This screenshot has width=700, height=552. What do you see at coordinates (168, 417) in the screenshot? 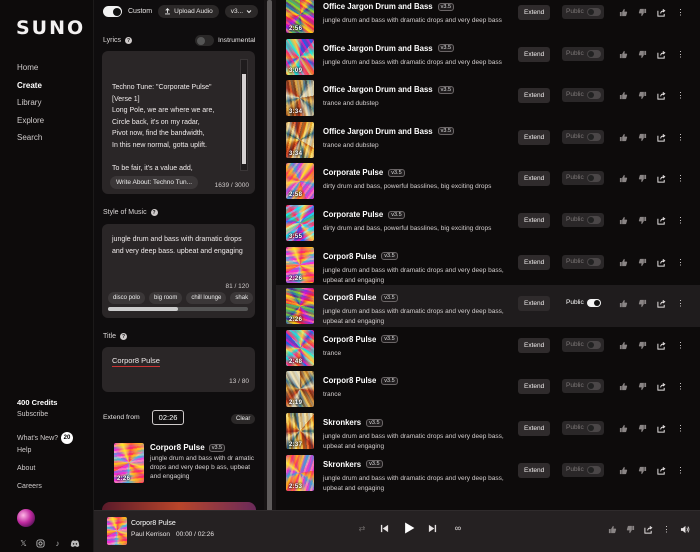
I see `extend-time-input: 02:26` at bounding box center [168, 417].